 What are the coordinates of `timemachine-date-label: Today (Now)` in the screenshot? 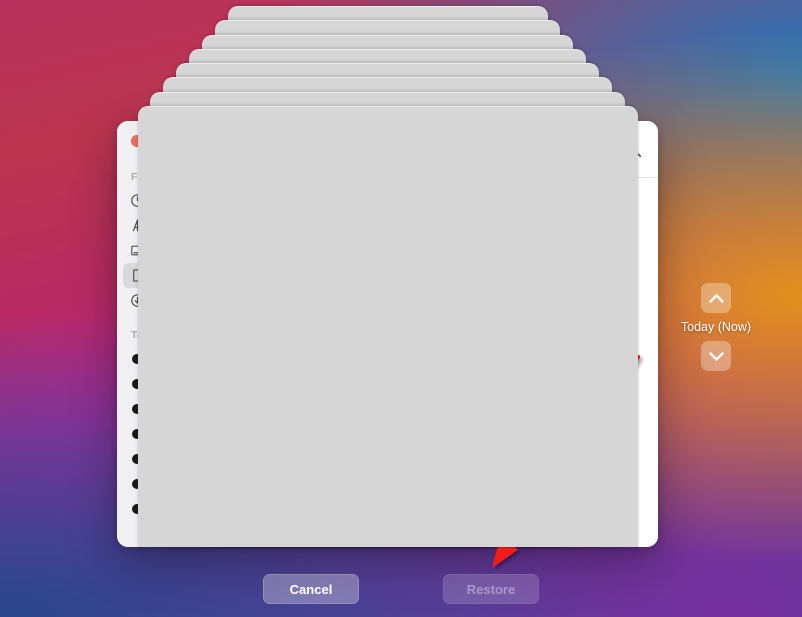 It's located at (716, 327).